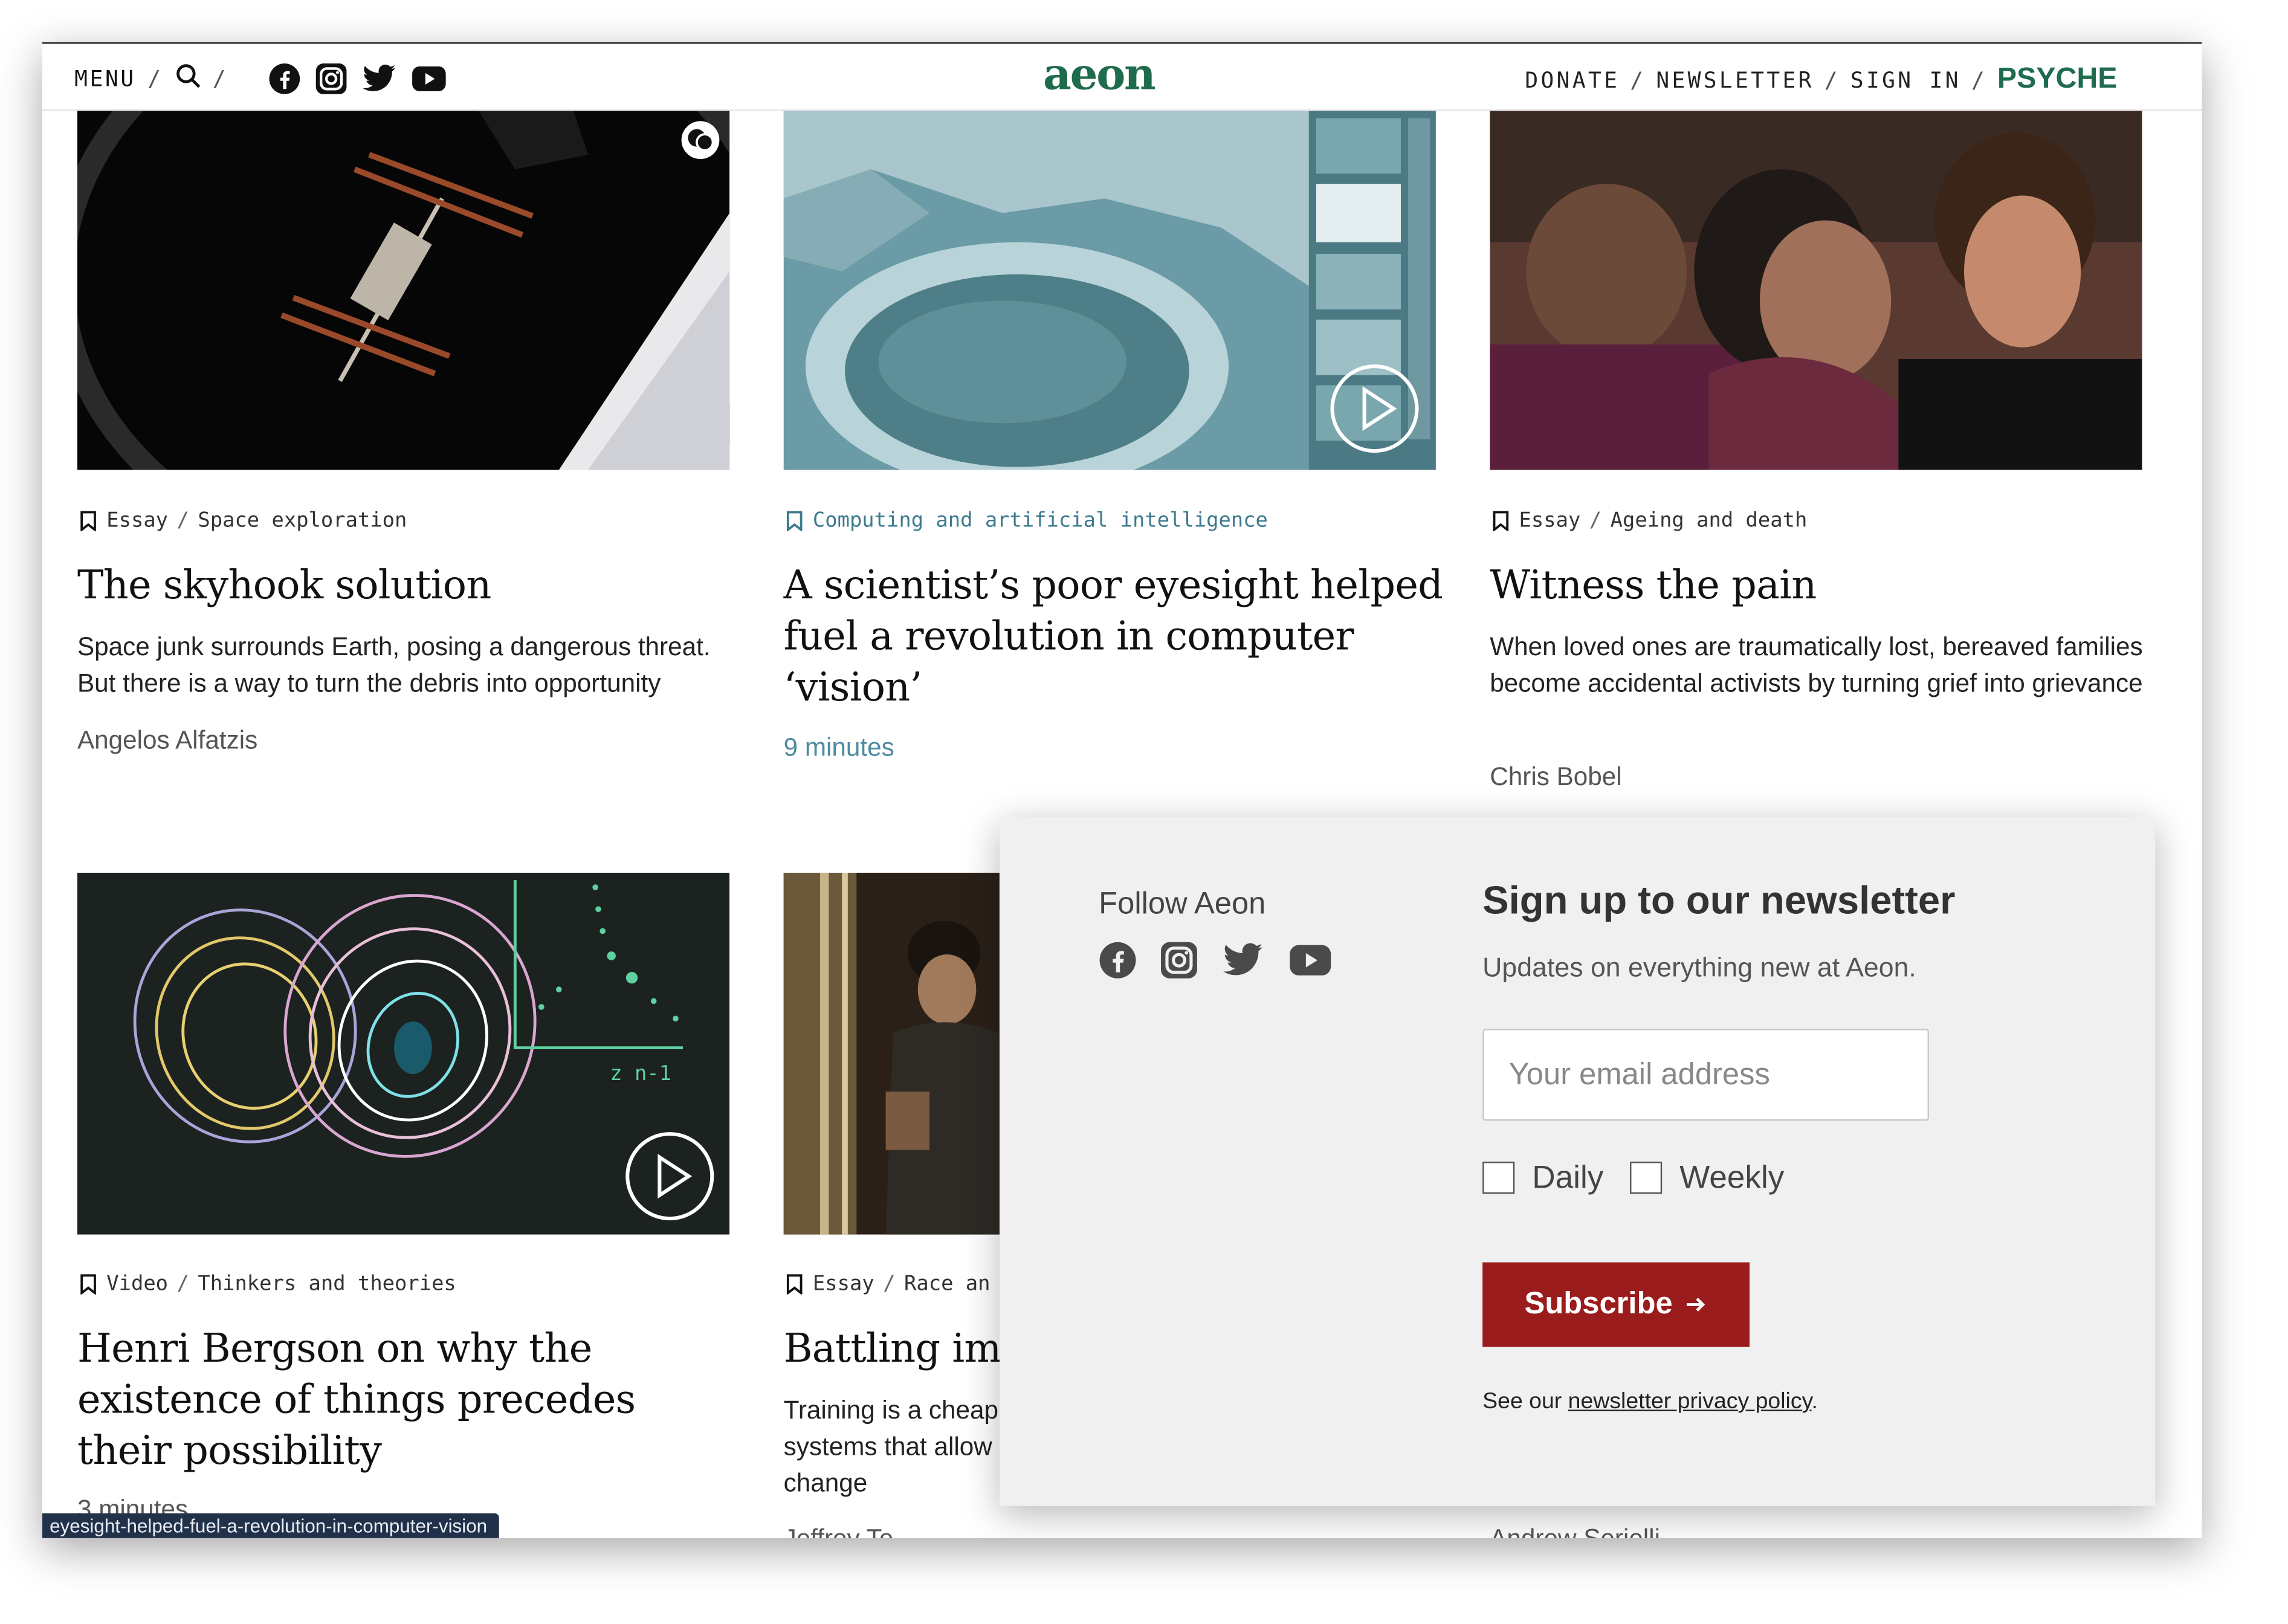  I want to click on article-topic: Ageing and death, so click(1710, 521).